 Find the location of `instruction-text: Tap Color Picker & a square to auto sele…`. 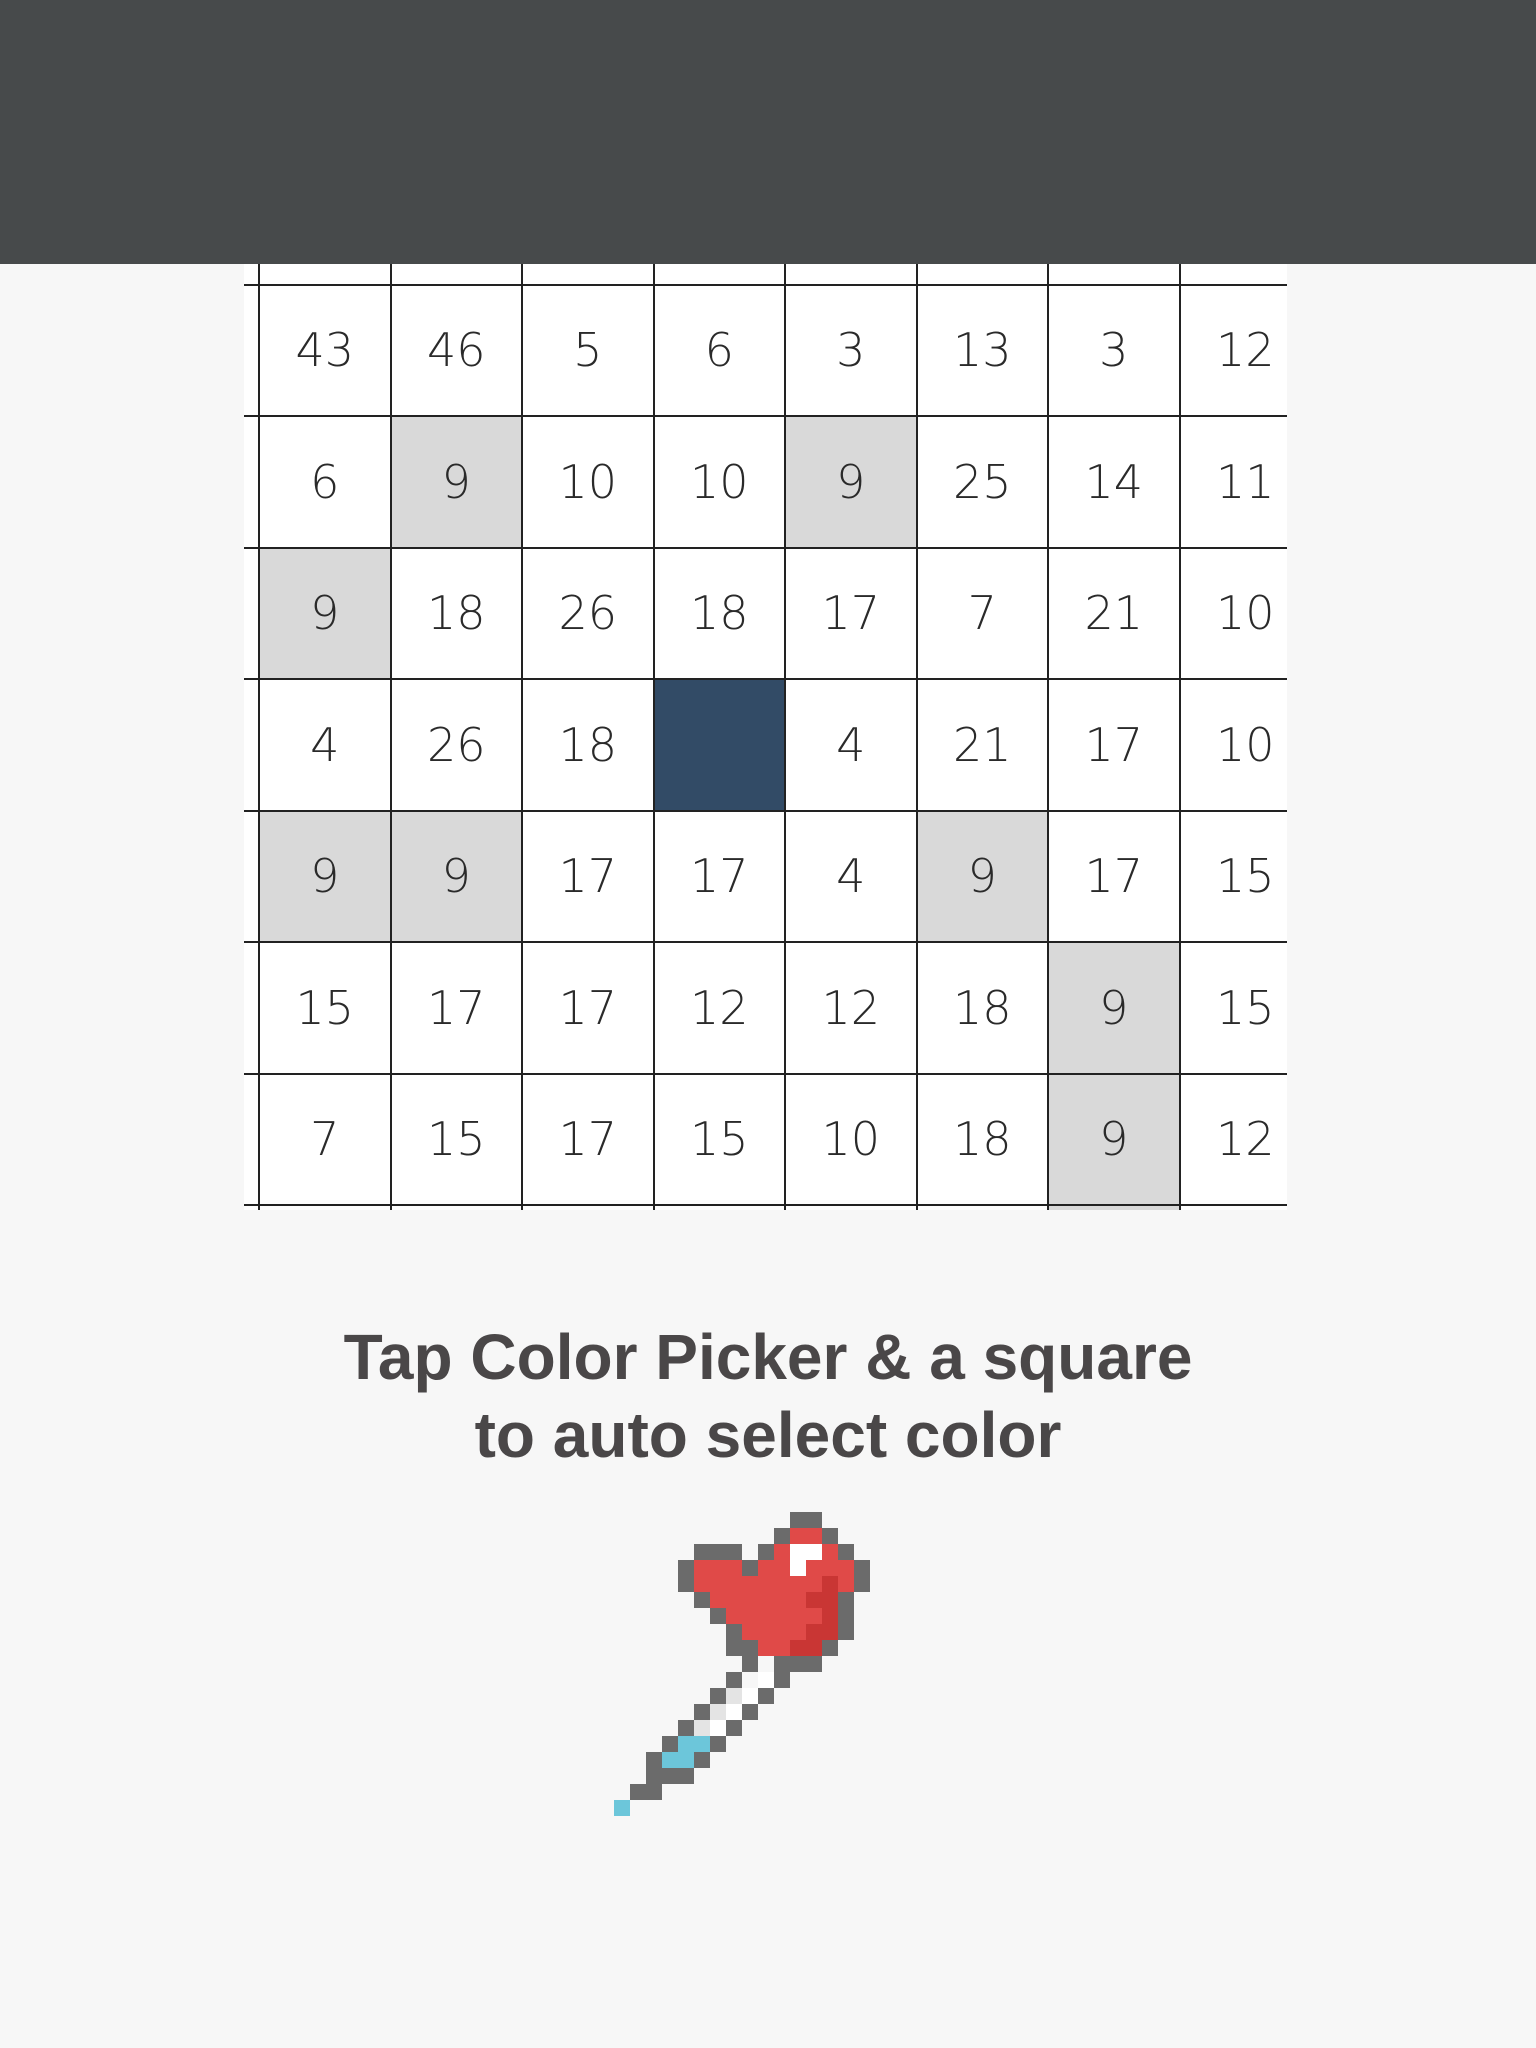

instruction-text: Tap Color Picker & a square to auto sele… is located at coordinates (768, 1396).